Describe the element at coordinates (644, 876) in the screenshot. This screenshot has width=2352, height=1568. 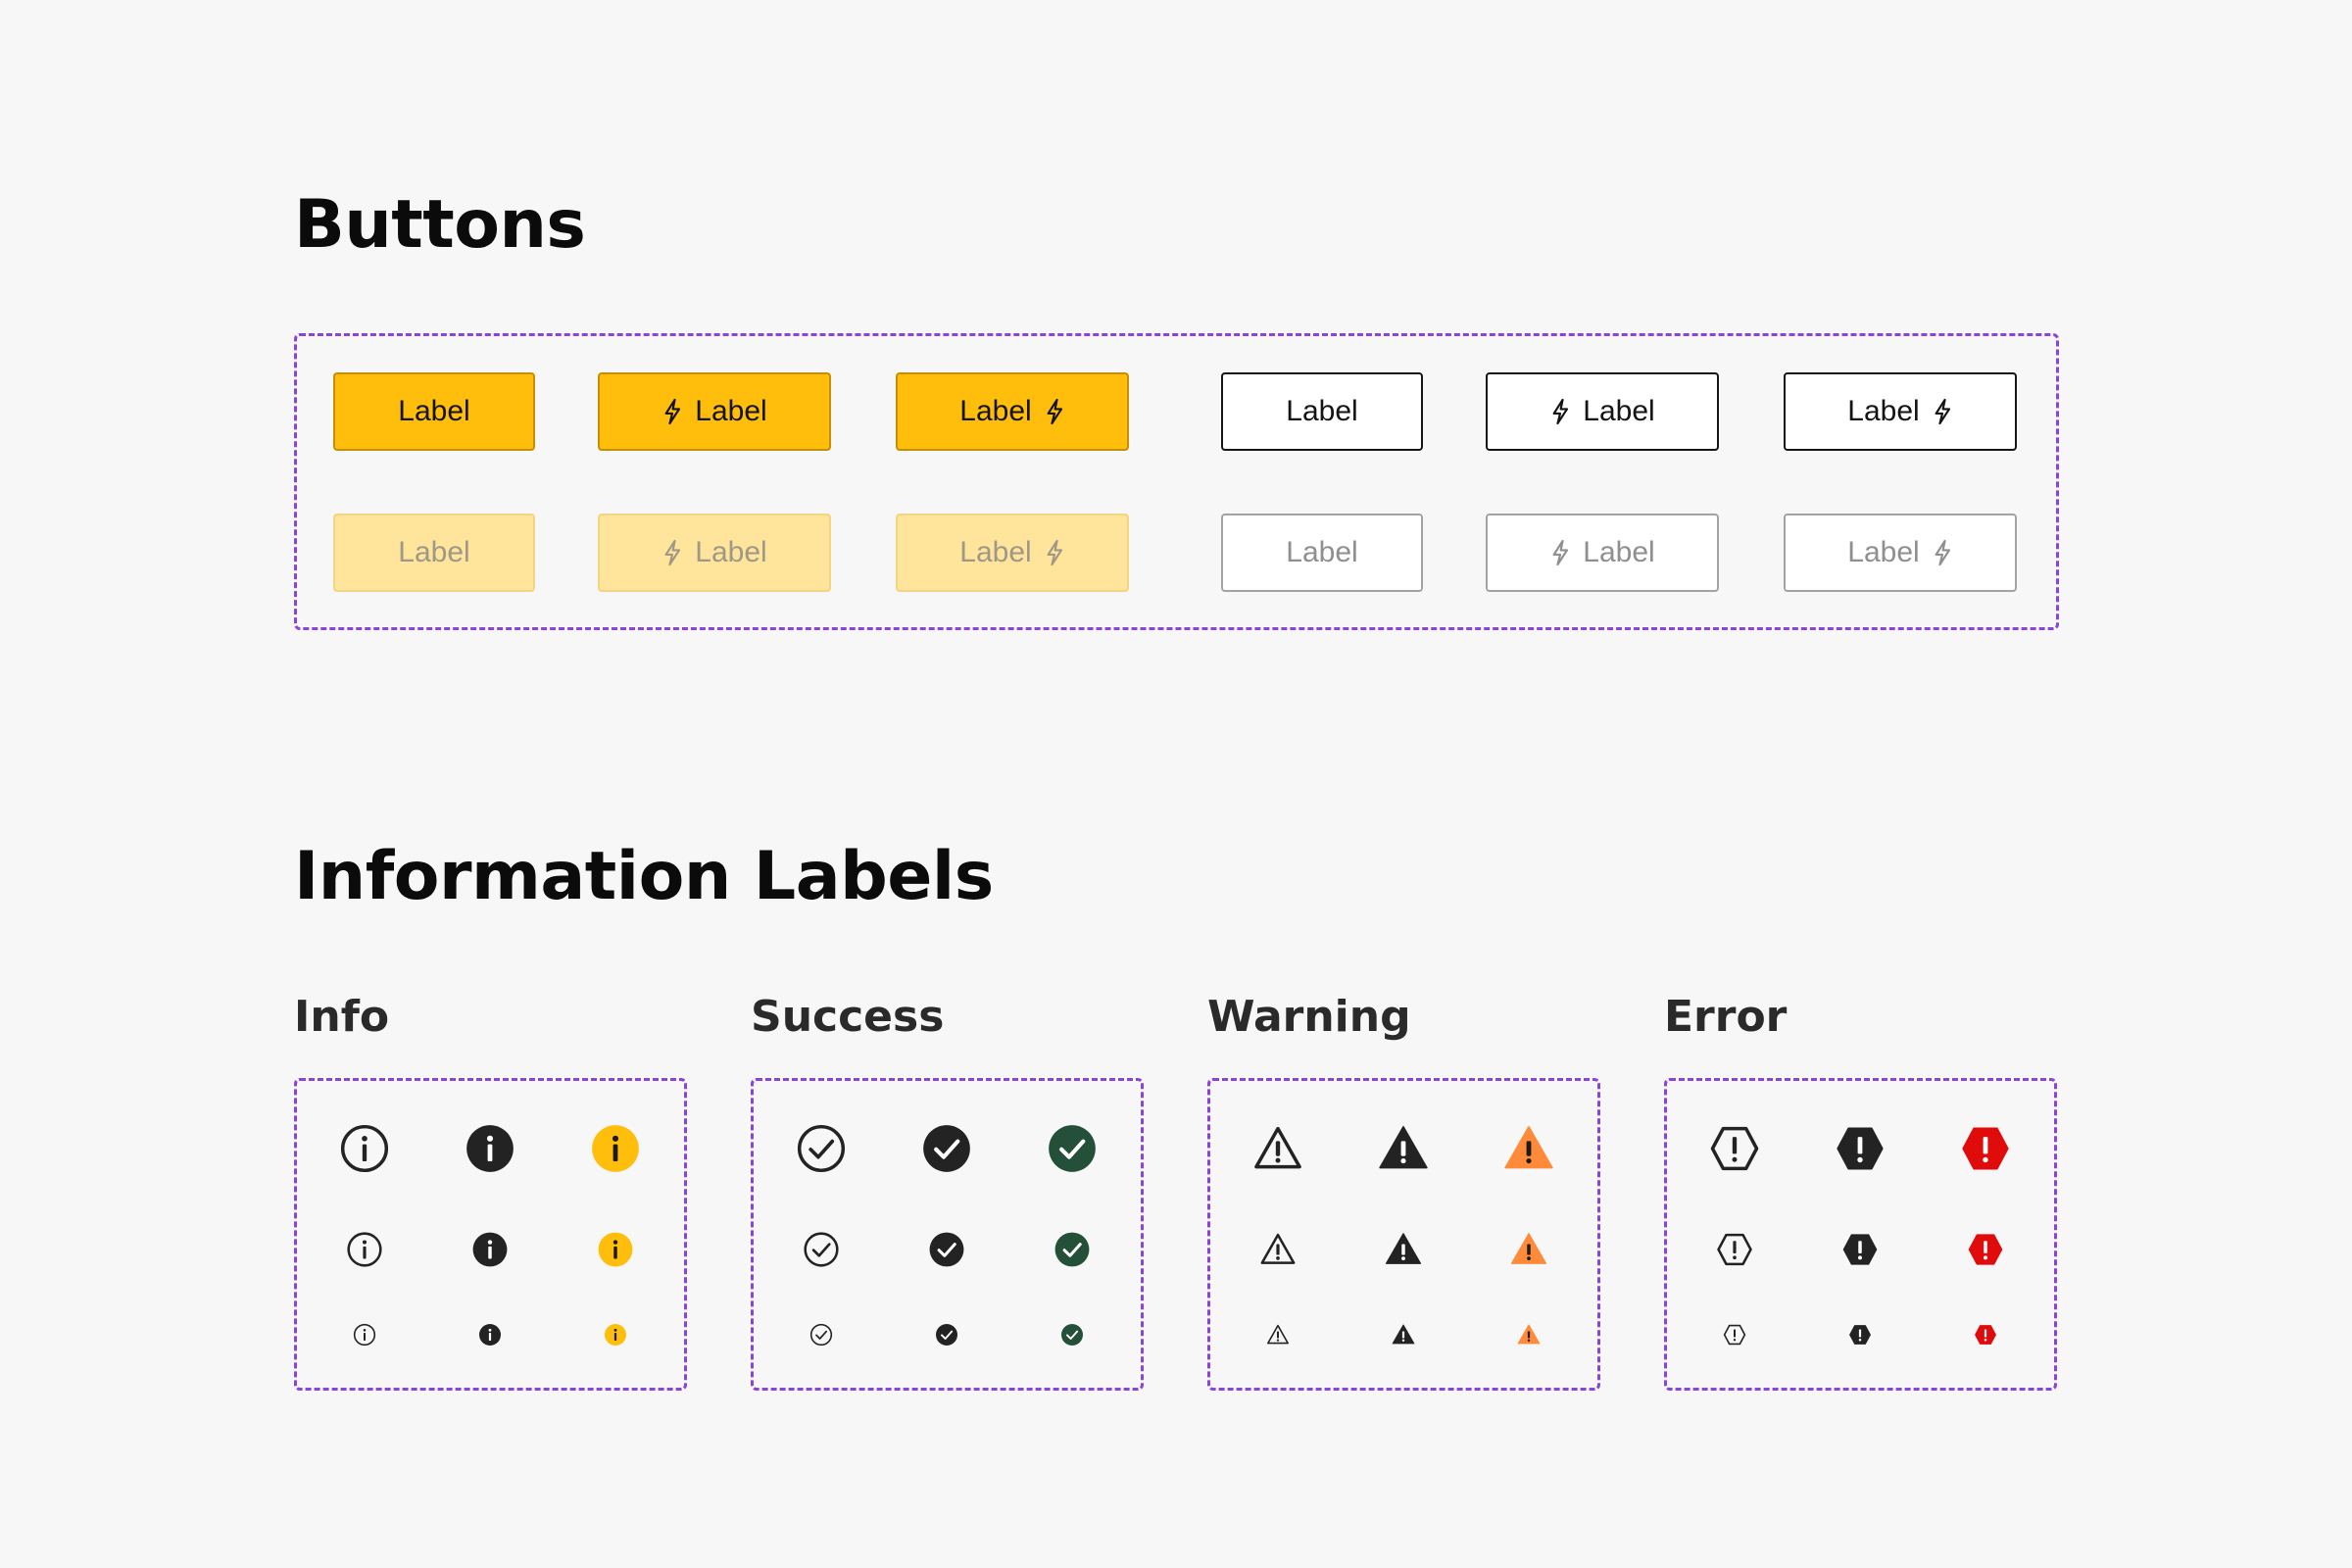
I see `information-labels-section-title: Information Labels` at that location.